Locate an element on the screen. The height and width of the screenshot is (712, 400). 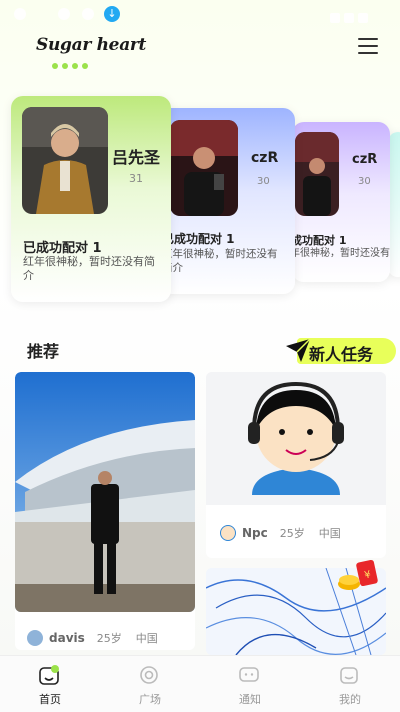
new-user-task-button: 新人任务 is located at coordinates (339, 351).